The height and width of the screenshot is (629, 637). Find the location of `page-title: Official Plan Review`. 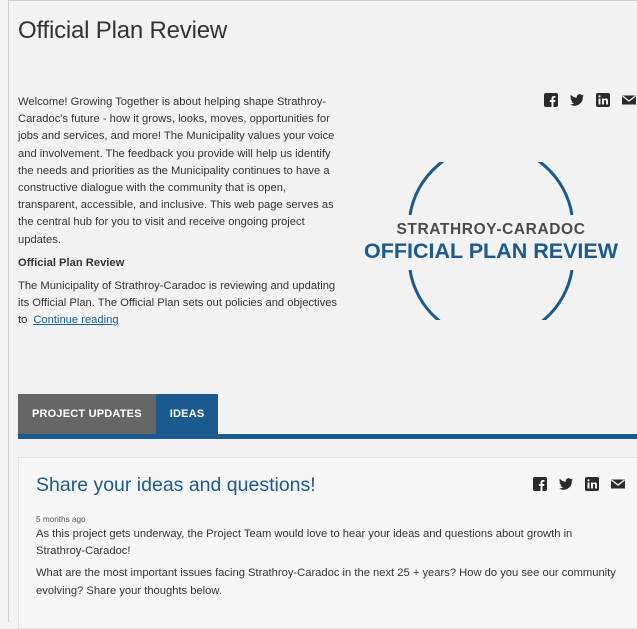

page-title: Official Plan Review is located at coordinates (122, 30).